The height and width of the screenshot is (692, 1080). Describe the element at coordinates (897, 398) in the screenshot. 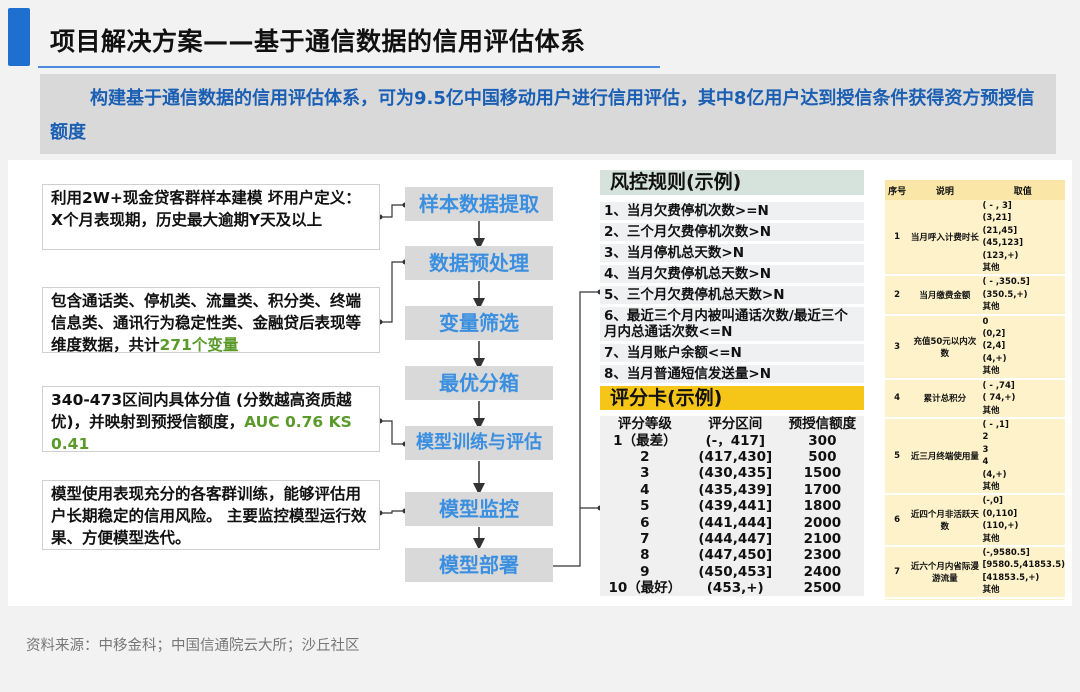

I see `variable-no: 4` at that location.